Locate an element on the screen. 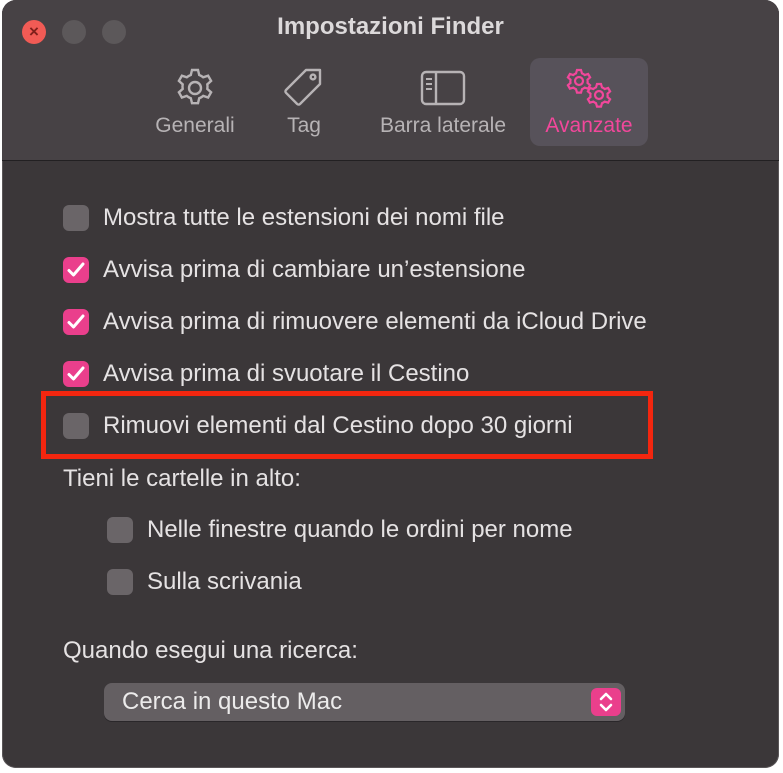  checkbox-warn-extension-change is located at coordinates (76, 270).